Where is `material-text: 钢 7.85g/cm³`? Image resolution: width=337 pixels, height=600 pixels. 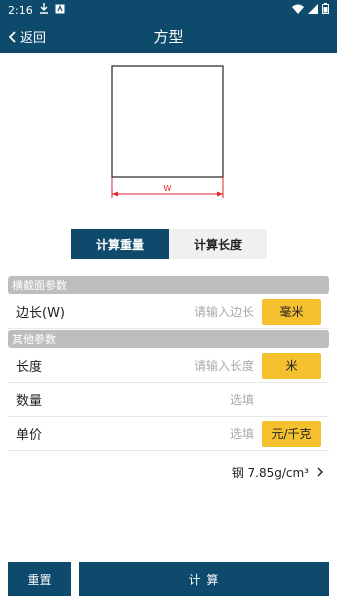 material-text: 钢 7.85g/cm³ is located at coordinates (270, 473).